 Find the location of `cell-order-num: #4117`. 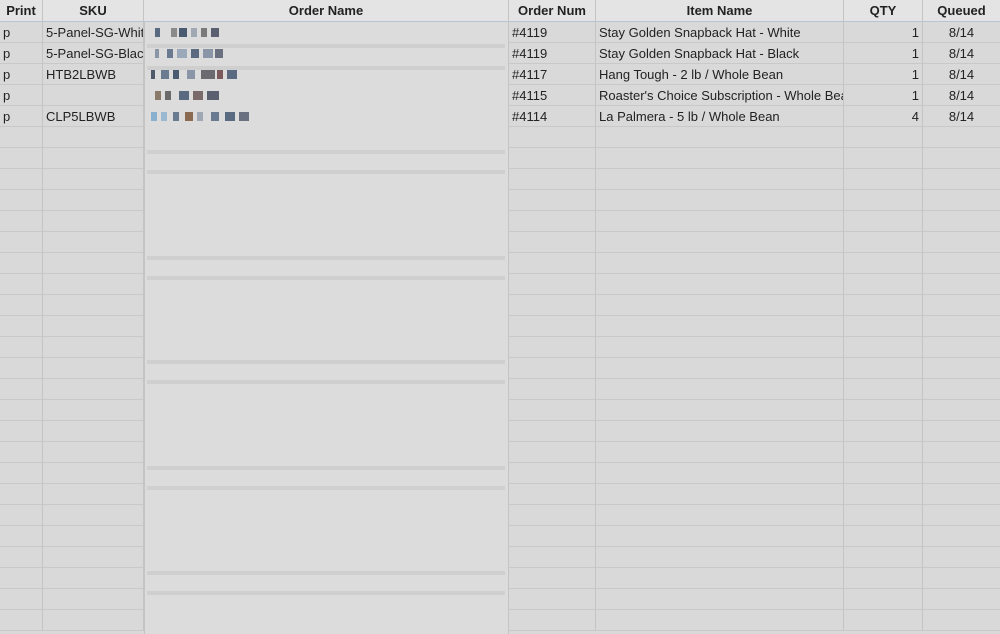

cell-order-num: #4117 is located at coordinates (552, 74).